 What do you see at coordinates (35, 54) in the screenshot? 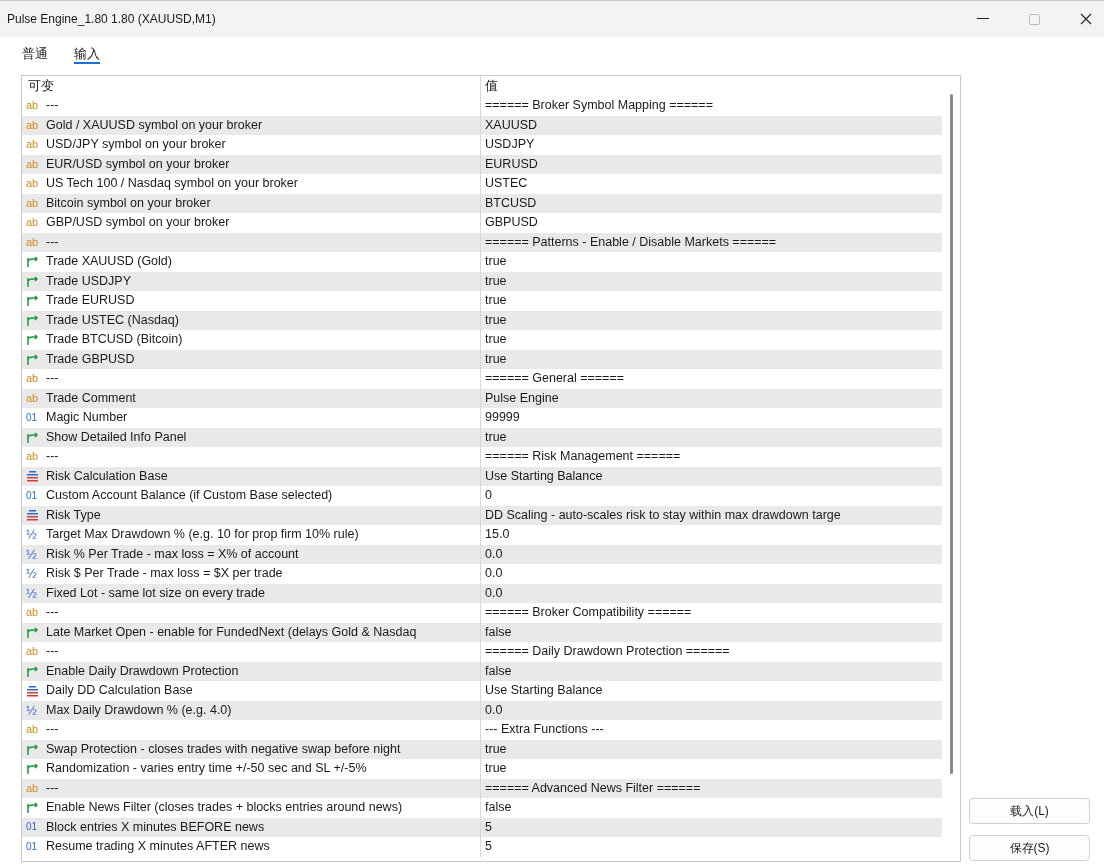
I see `tab: 普通` at bounding box center [35, 54].